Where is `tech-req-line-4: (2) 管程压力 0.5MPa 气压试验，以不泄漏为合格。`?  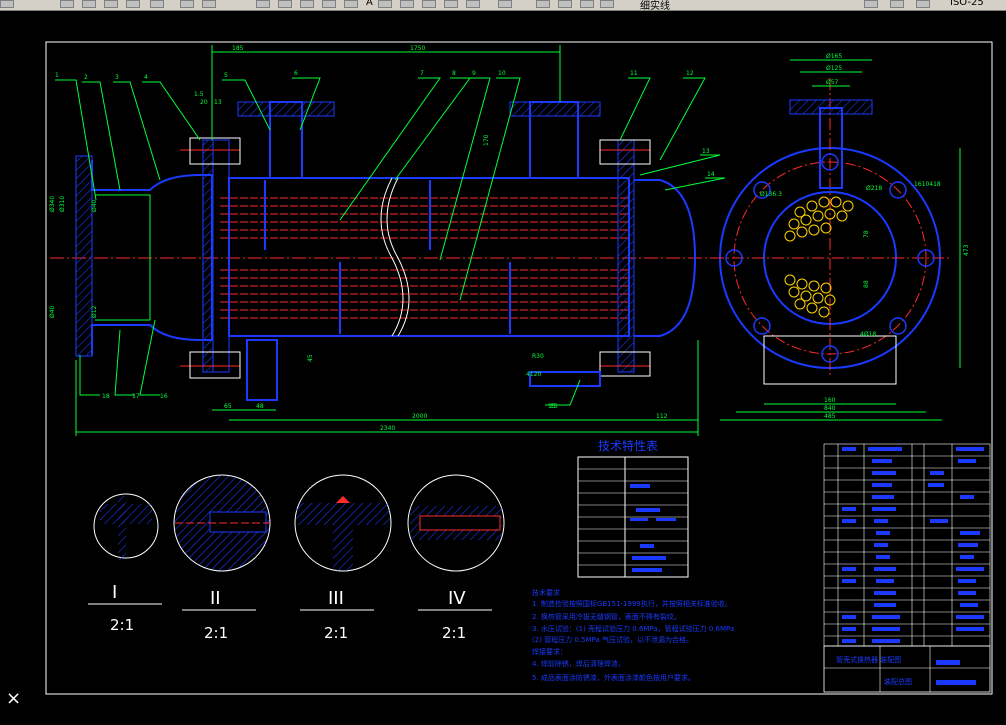
tech-req-line-4: (2) 管程压力 0.5MPa 气压试验，以不泄漏为合格。 is located at coordinates (612, 639).